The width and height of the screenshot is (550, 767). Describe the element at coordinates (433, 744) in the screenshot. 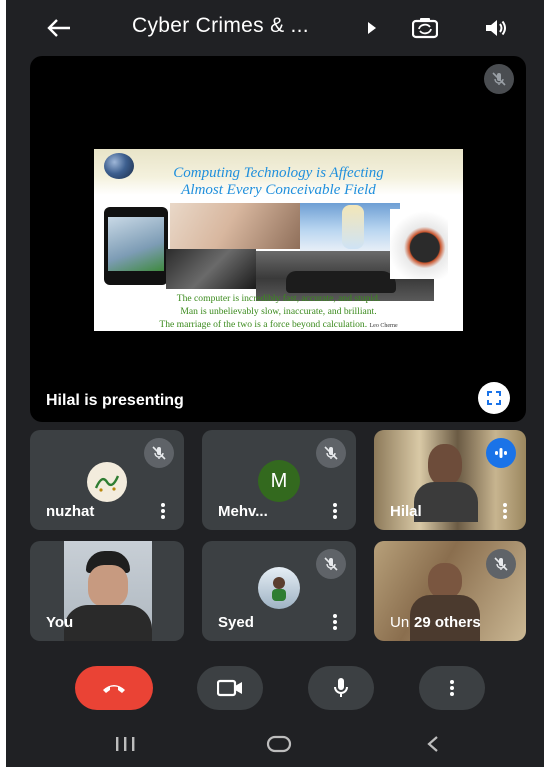

I see `back-icon` at that location.